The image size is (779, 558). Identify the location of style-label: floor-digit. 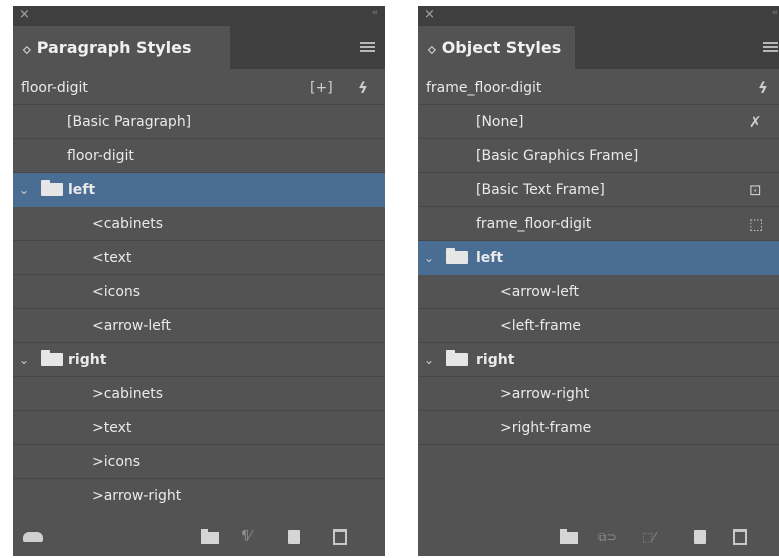
(100, 156).